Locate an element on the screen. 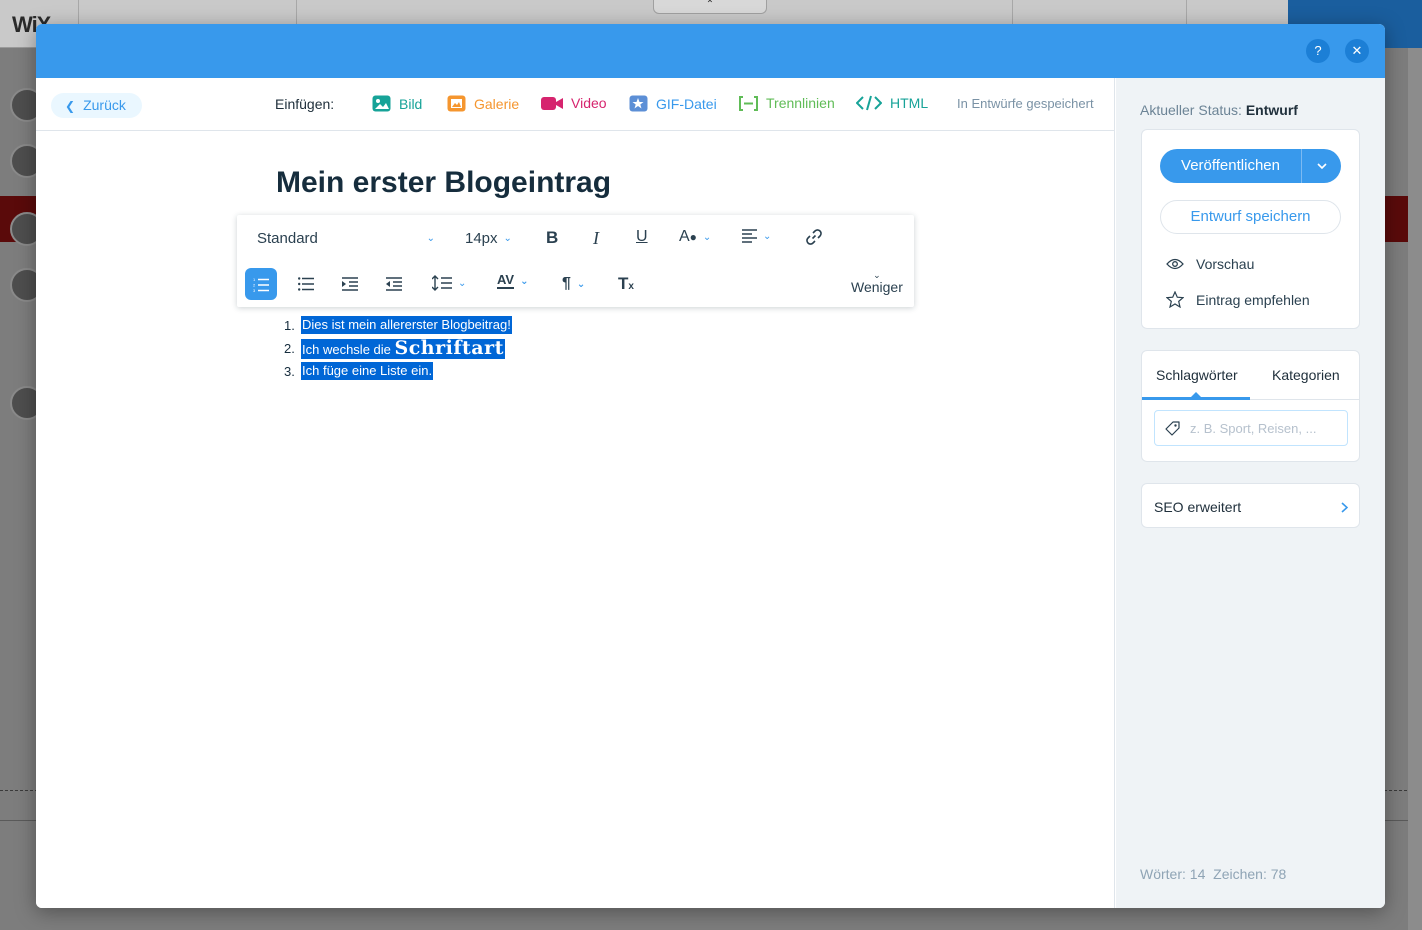 This screenshot has height=930, width=1422. outdent-button is located at coordinates (394, 284).